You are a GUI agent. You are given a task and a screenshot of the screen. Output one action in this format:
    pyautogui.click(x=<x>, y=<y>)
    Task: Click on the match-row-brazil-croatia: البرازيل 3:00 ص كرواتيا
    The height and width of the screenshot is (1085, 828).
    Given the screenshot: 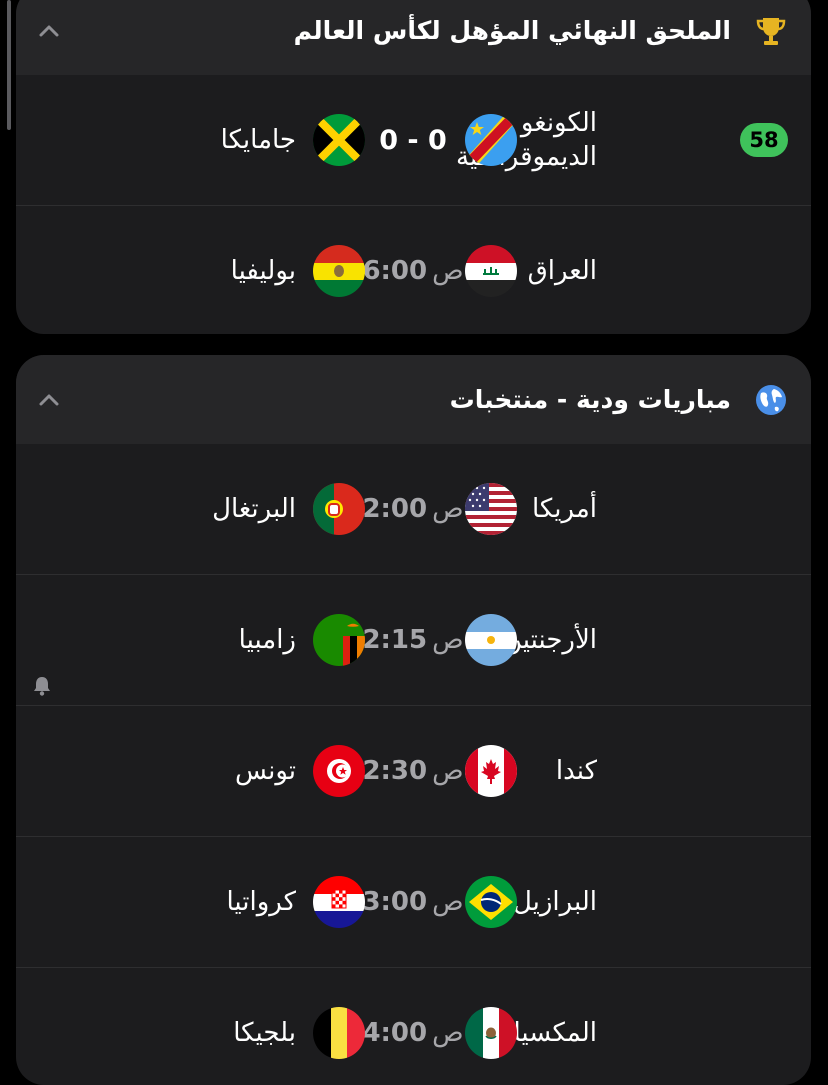 What is the action you would take?
    pyautogui.click(x=413, y=901)
    